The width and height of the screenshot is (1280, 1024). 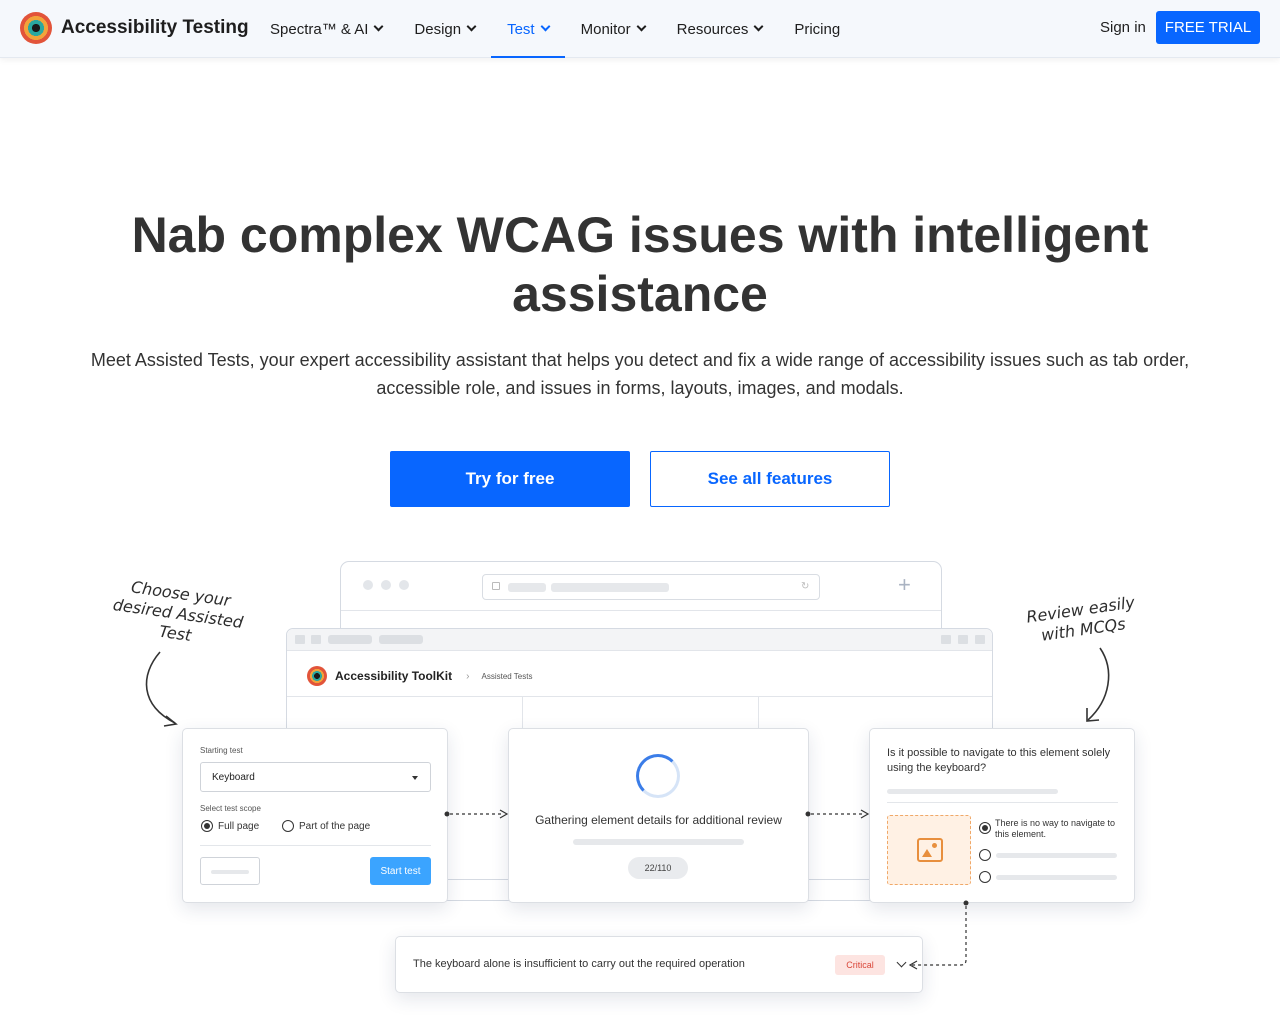 What do you see at coordinates (36, 28) in the screenshot?
I see `brand-logo-icon` at bounding box center [36, 28].